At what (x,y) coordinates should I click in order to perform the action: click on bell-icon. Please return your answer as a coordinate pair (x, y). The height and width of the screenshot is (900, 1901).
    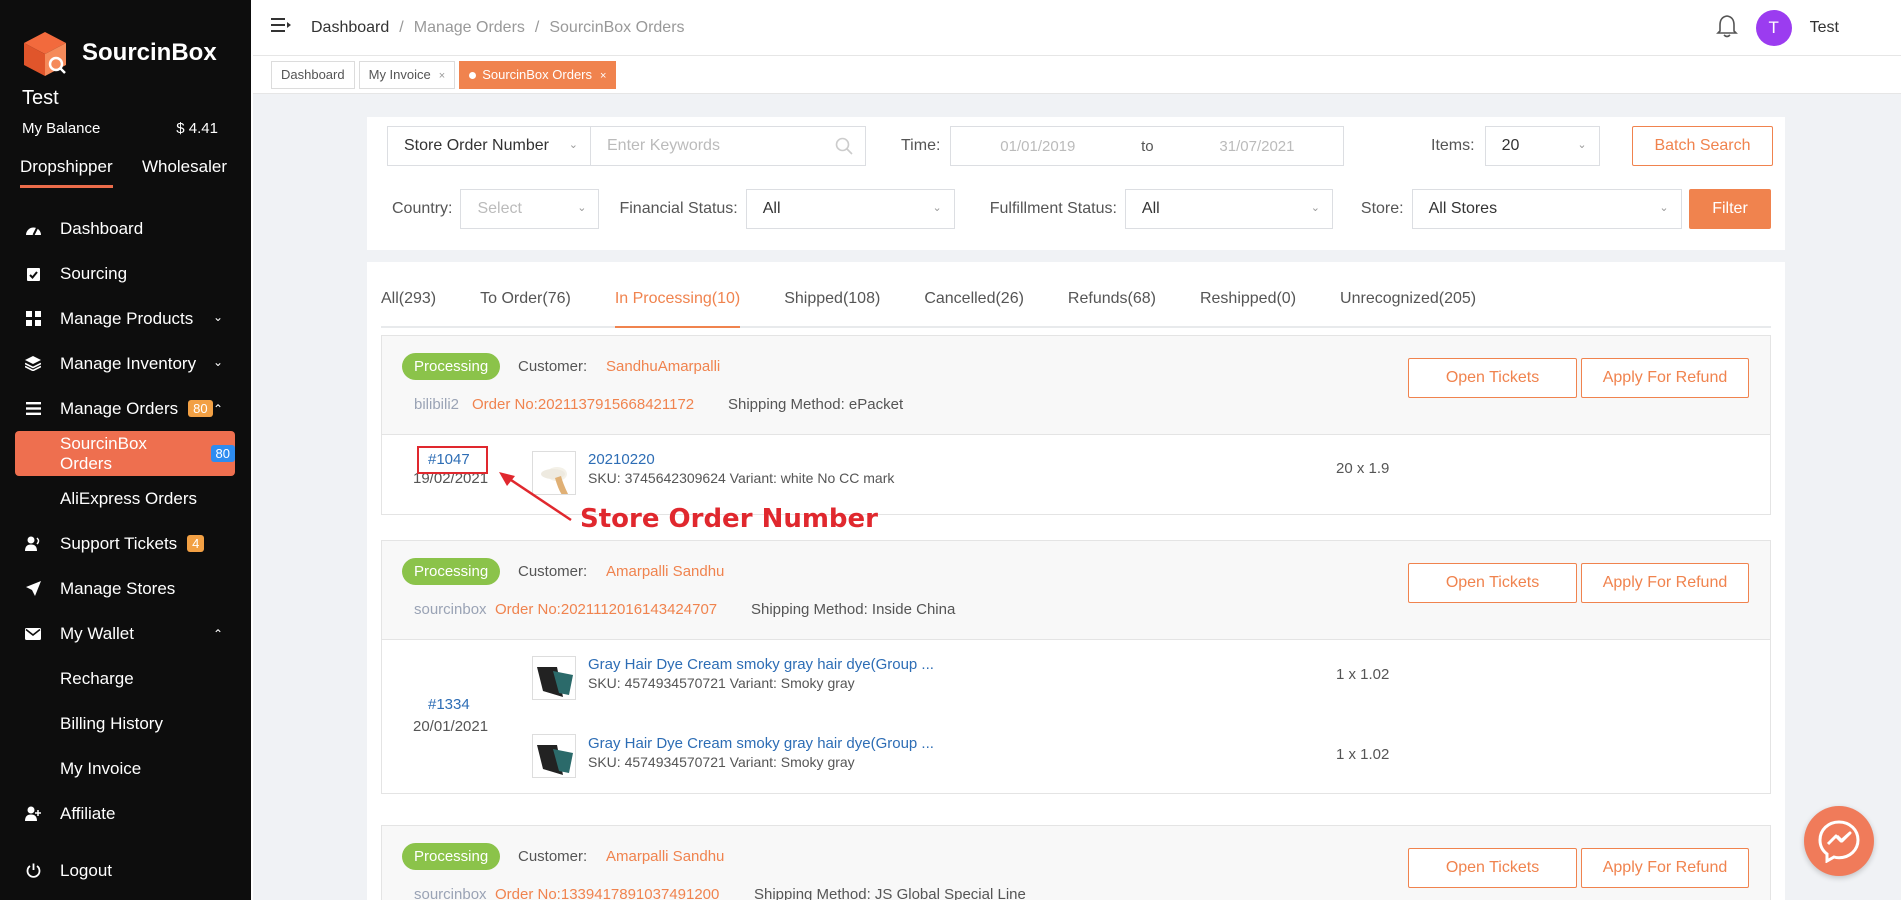
    Looking at the image, I should click on (1726, 28).